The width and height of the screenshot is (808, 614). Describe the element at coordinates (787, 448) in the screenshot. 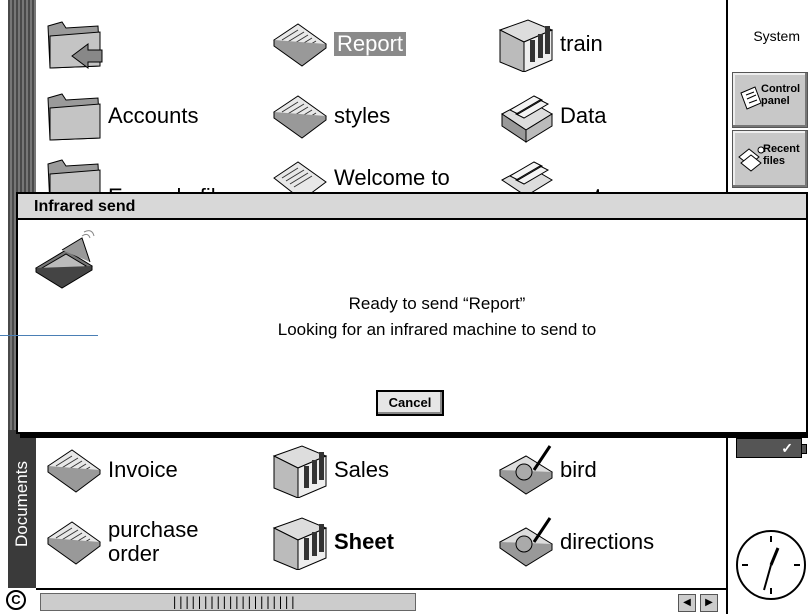

I see `check-icon: ✓` at that location.